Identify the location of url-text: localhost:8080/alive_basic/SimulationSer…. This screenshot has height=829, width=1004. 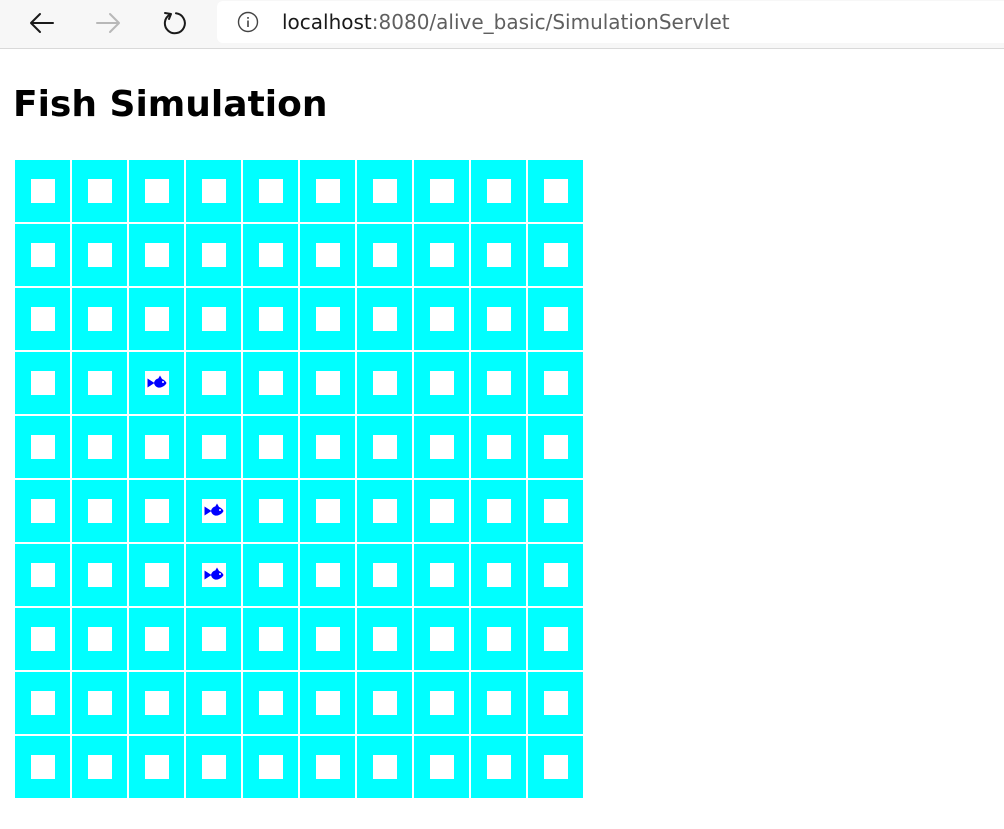
(506, 22).